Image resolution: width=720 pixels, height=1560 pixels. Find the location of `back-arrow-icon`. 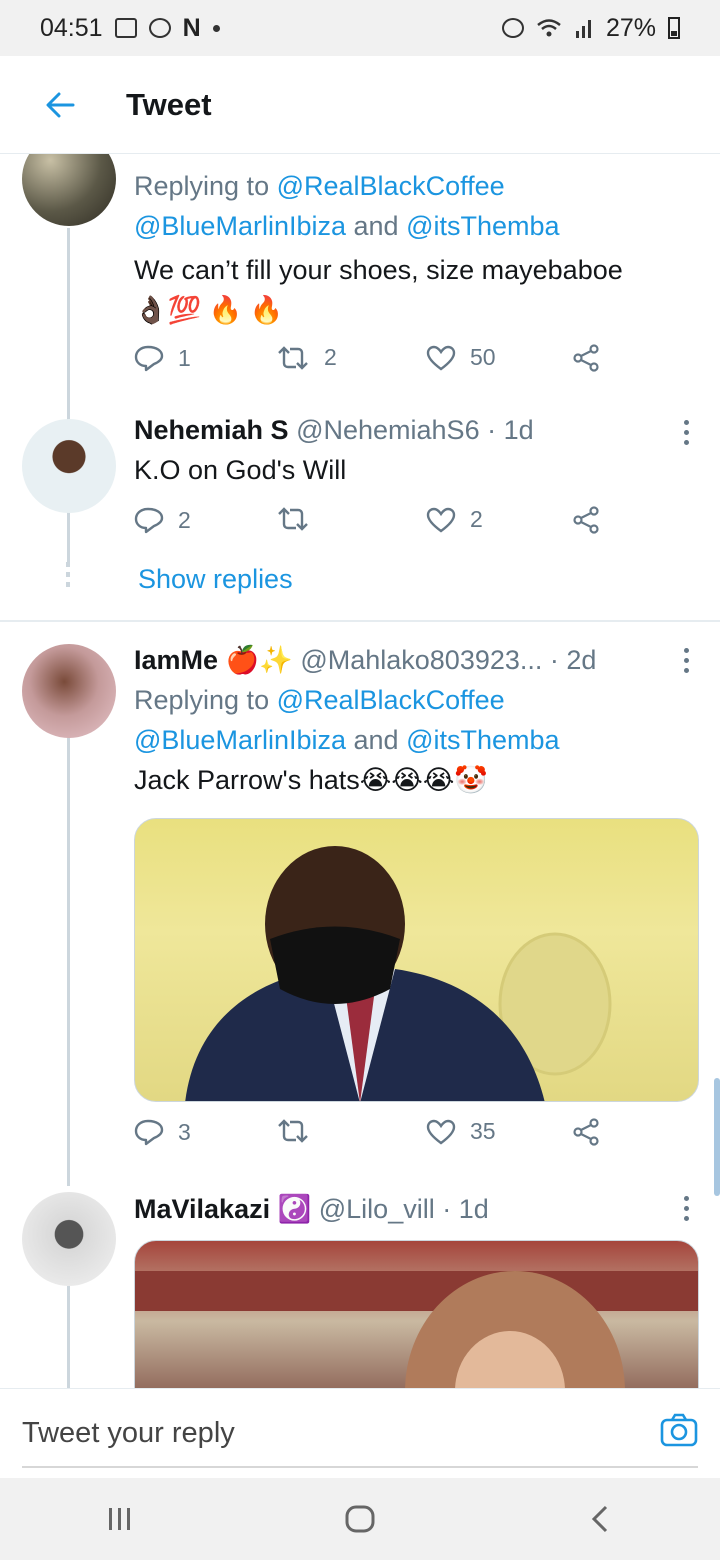

back-arrow-icon is located at coordinates (60, 104).